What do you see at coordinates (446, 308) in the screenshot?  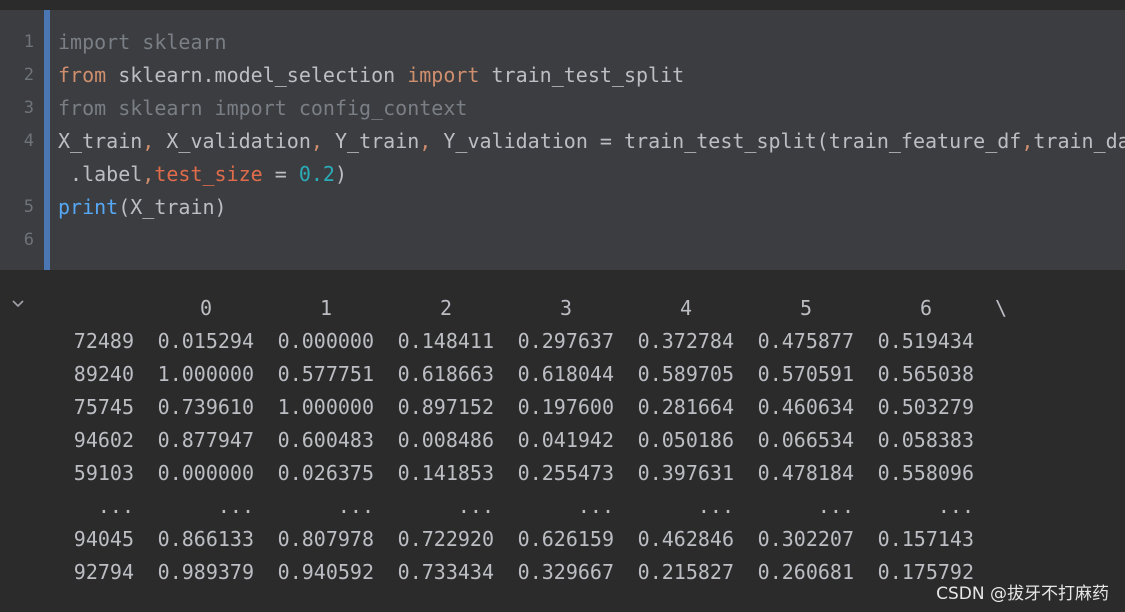 I see `column-header: 2` at bounding box center [446, 308].